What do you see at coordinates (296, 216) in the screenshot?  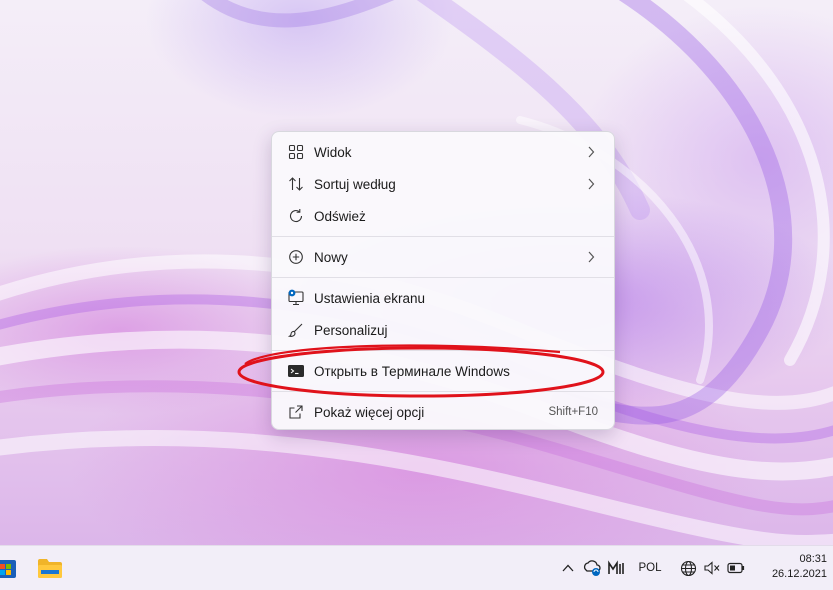 I see `refresh-icon` at bounding box center [296, 216].